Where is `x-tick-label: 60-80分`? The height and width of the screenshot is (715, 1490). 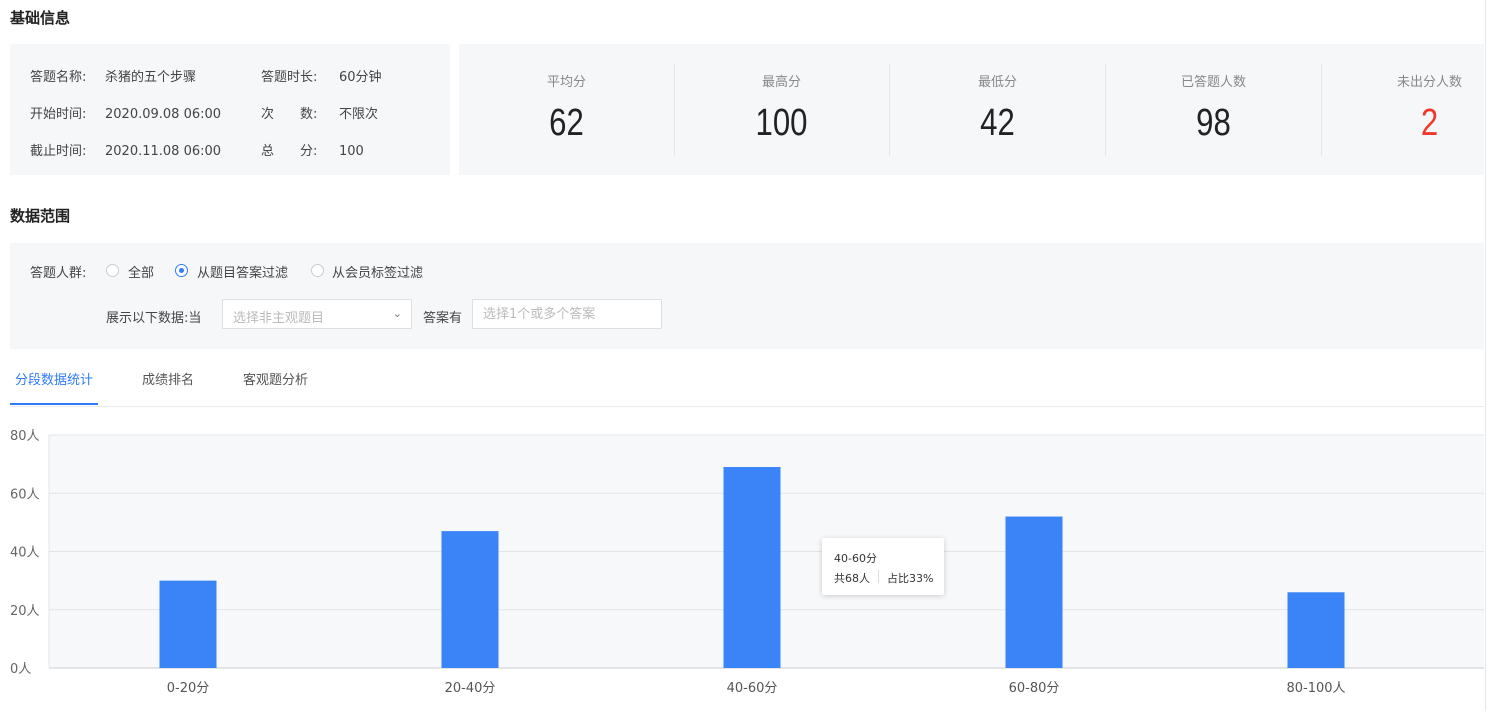 x-tick-label: 60-80分 is located at coordinates (1034, 688).